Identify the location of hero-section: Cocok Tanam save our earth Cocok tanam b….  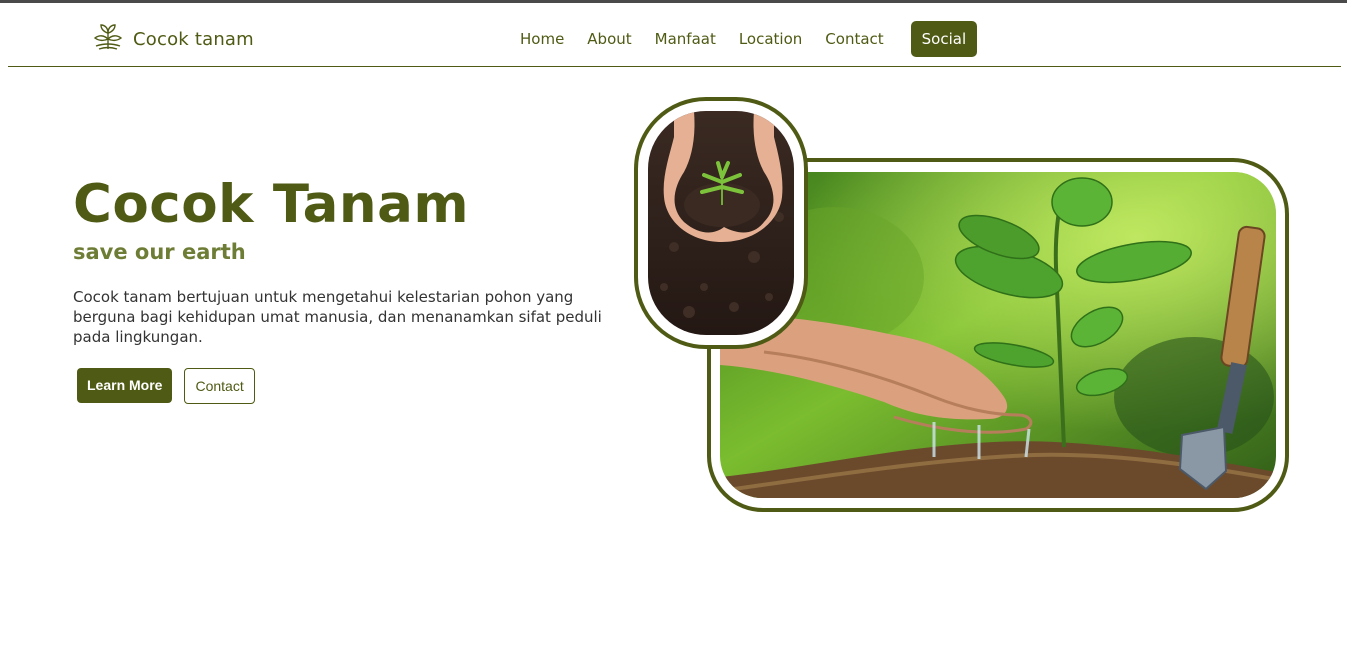
(345, 287).